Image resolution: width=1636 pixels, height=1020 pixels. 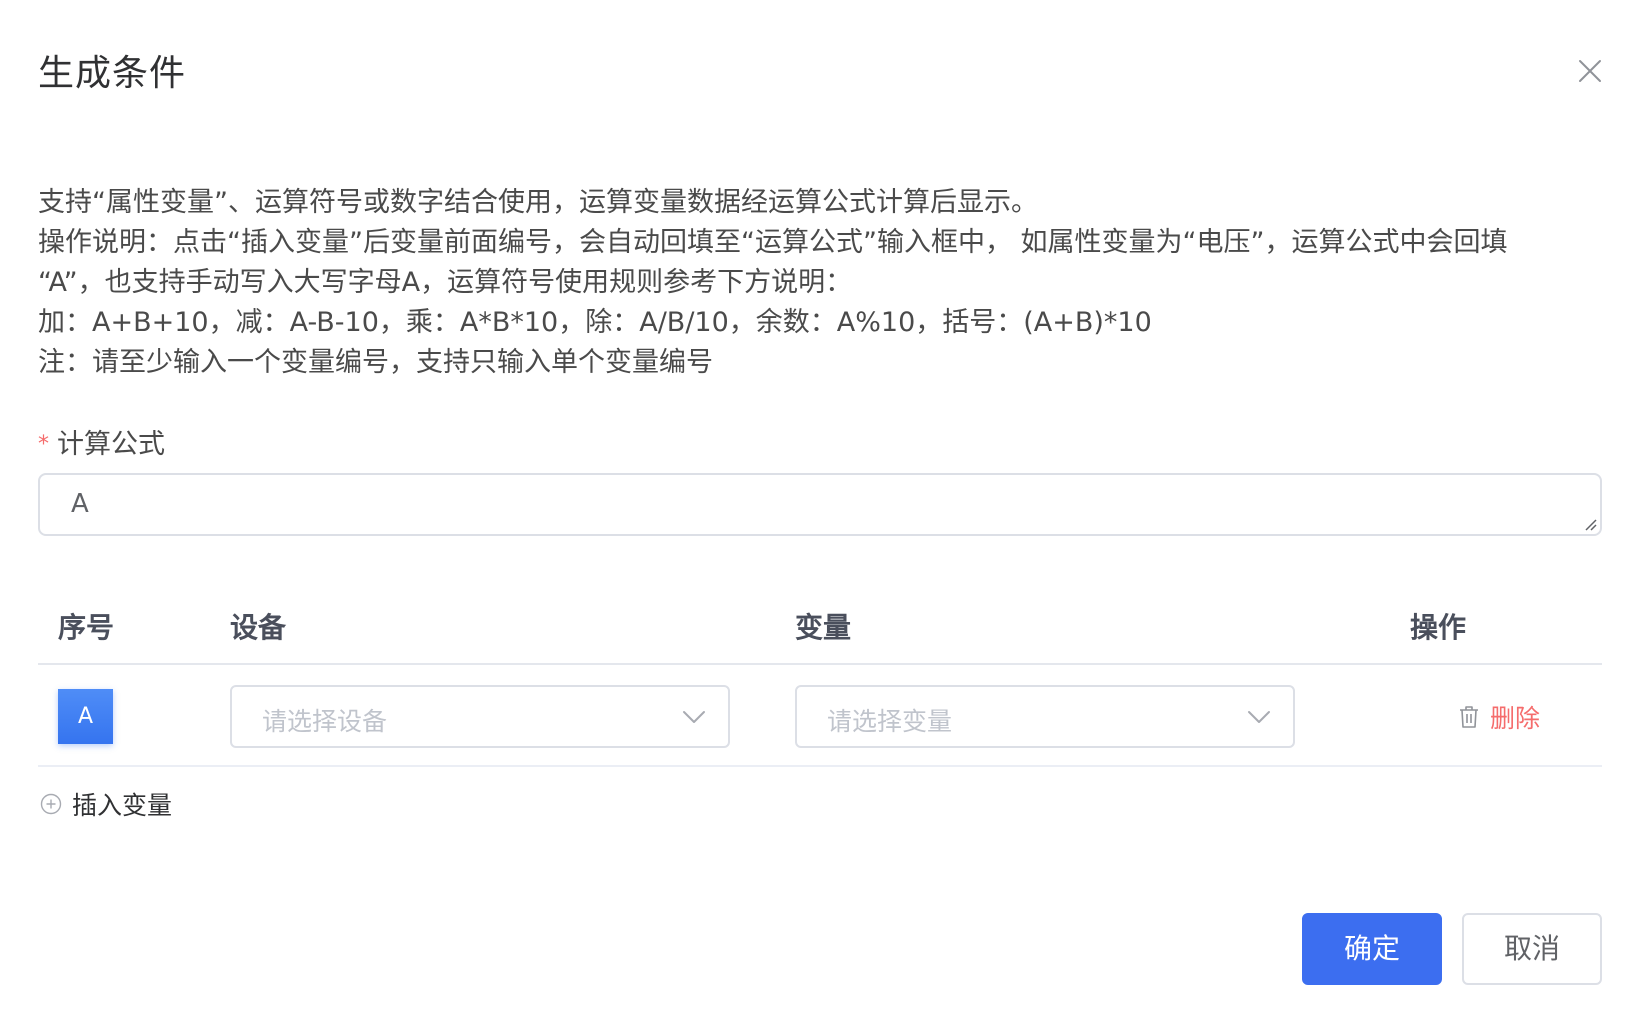 I want to click on description-line: “A”，也支持手动写入大写字母A，运算符号使用规则参考下方说明：, so click(x=445, y=282).